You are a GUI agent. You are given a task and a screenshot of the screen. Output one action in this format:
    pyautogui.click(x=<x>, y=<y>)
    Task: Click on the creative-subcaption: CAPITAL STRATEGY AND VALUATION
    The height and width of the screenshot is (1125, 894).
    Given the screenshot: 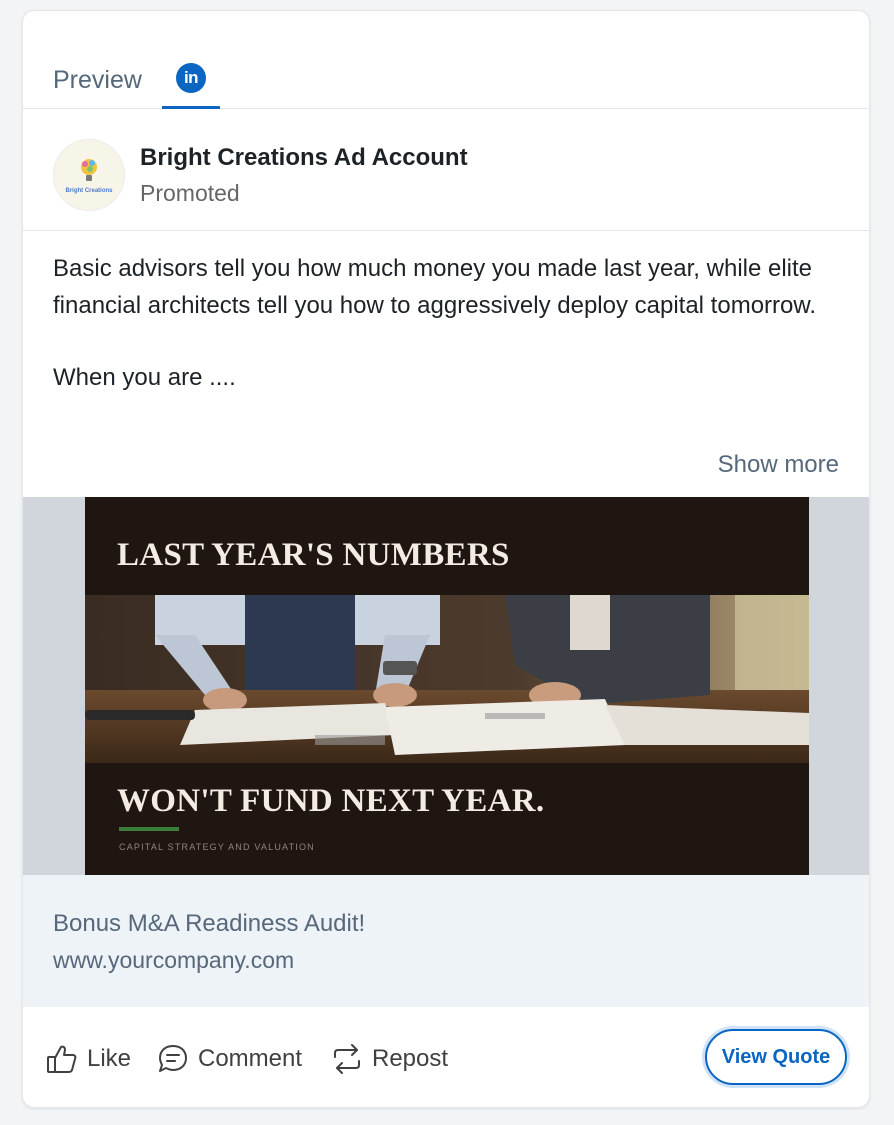 What is the action you would take?
    pyautogui.click(x=217, y=847)
    